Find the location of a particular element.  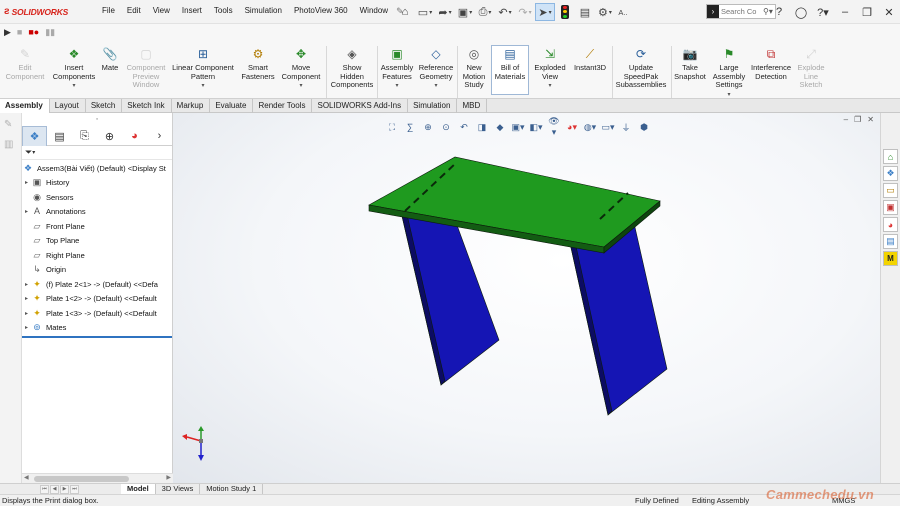

tab-motion-study: Motion Study 1 is located at coordinates (232, 489).